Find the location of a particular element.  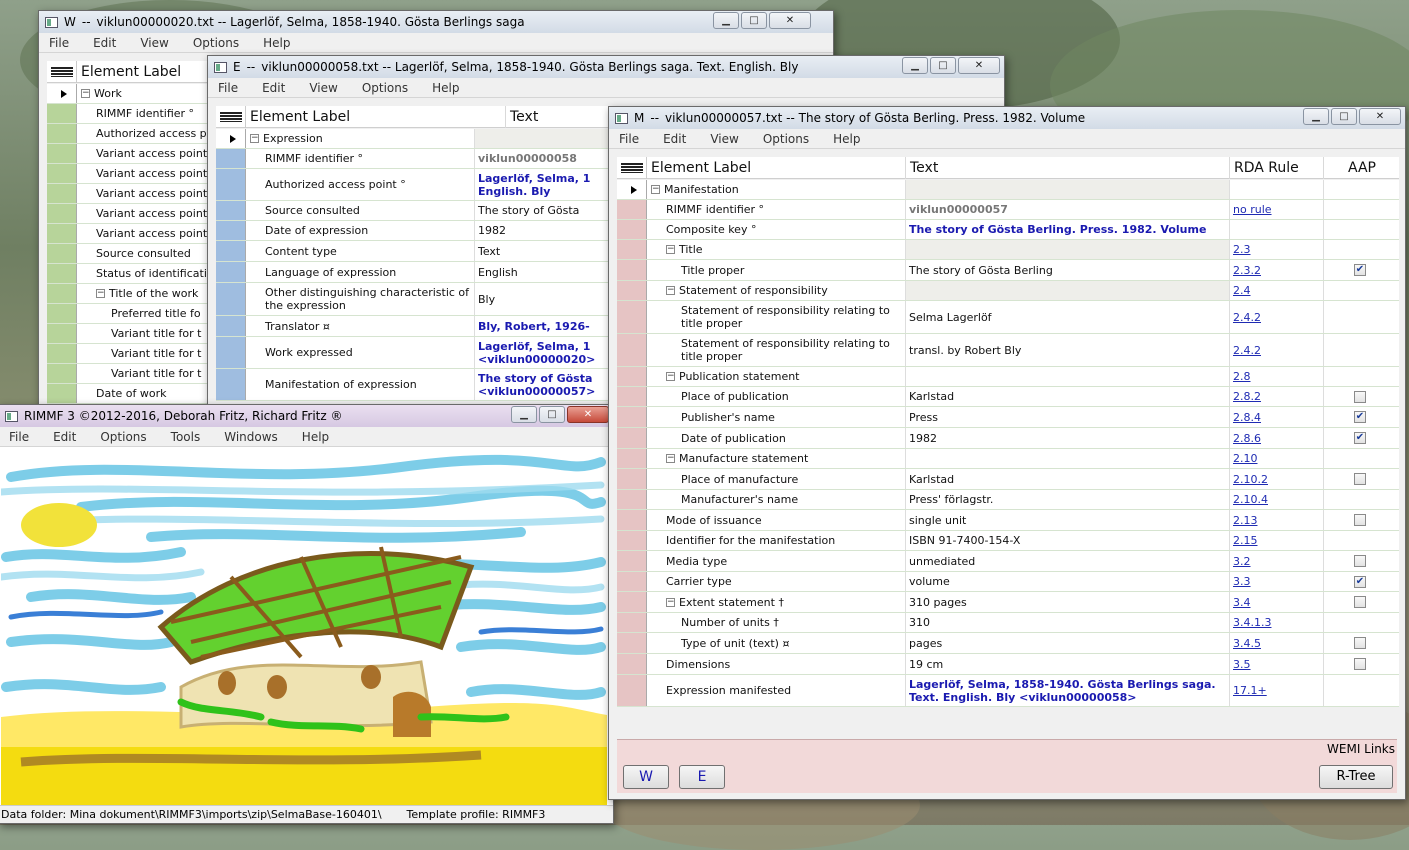

table-row: Preferred title fo is located at coordinates (132, 314).